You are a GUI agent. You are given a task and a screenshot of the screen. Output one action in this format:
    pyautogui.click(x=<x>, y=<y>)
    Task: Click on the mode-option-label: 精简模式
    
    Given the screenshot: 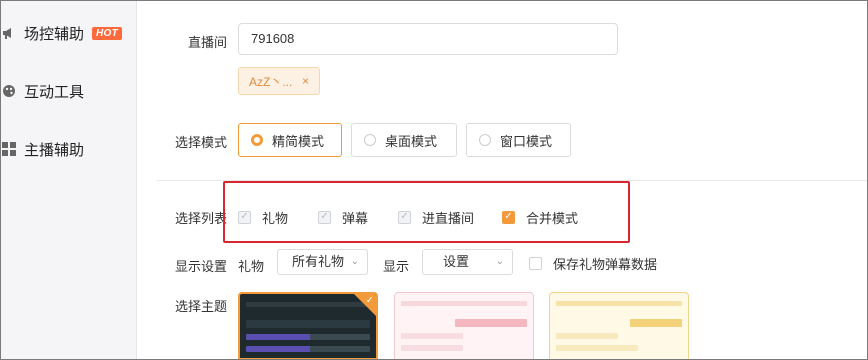 What is the action you would take?
    pyautogui.click(x=298, y=141)
    